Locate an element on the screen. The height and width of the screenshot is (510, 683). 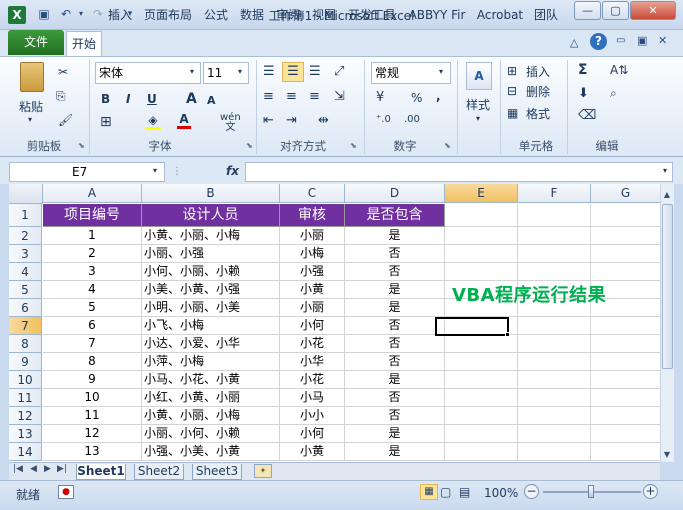
tab-developer: 开发工具 is located at coordinates (372, 15).